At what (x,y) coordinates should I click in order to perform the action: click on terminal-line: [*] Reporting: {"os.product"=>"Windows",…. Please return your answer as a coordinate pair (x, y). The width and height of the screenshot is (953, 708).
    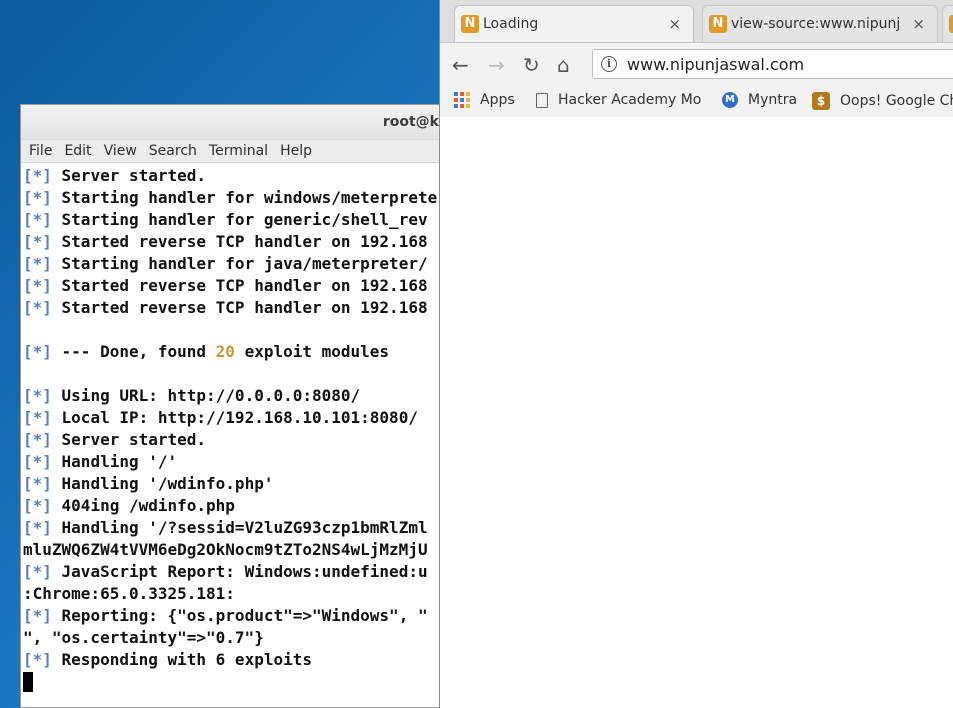
    Looking at the image, I should click on (233, 616).